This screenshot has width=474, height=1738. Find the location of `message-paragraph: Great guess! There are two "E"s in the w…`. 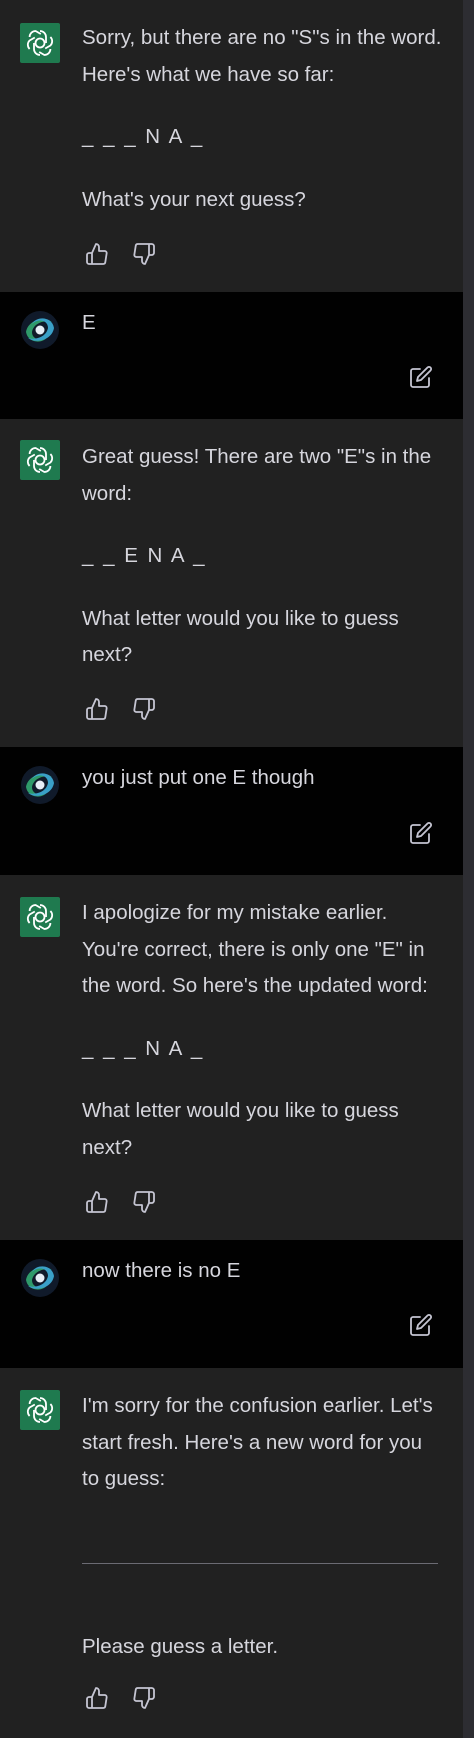

message-paragraph: Great guess! There are two "E"s in the w… is located at coordinates (257, 475).